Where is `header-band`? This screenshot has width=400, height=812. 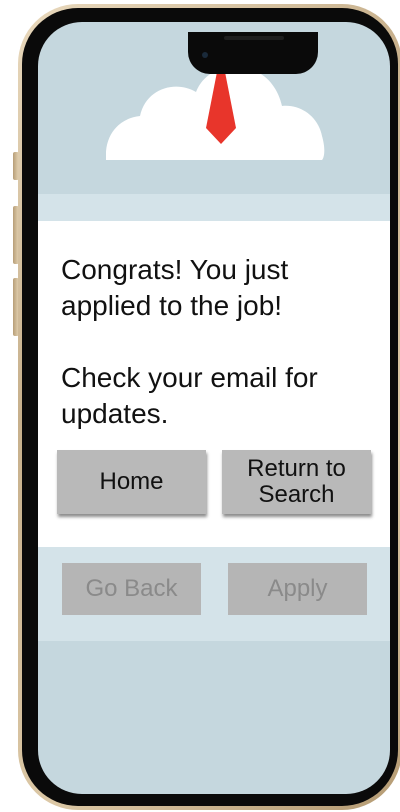
header-band is located at coordinates (214, 207).